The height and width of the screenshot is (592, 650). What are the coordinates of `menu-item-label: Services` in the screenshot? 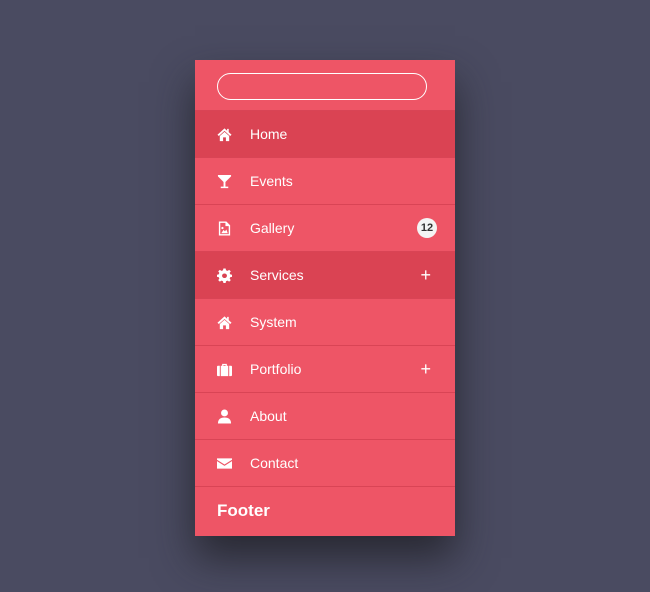 It's located at (277, 275).